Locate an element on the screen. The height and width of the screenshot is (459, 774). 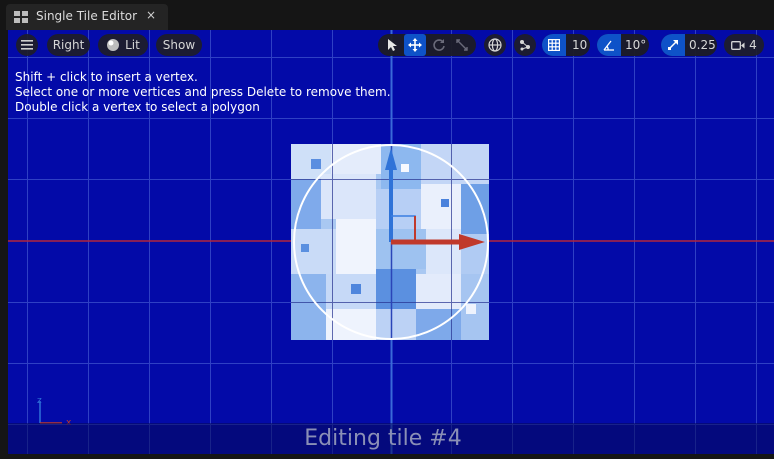
grid-snap-icon is located at coordinates (554, 45).